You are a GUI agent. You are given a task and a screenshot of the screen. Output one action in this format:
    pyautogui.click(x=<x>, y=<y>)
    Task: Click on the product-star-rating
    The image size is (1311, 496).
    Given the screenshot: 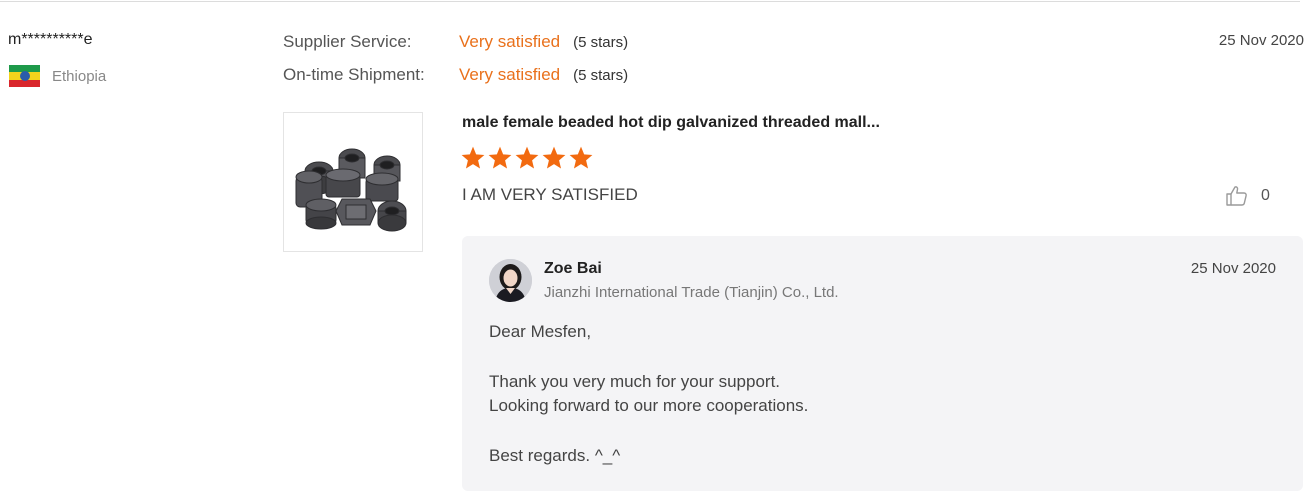 What is the action you would take?
    pyautogui.click(x=527, y=158)
    